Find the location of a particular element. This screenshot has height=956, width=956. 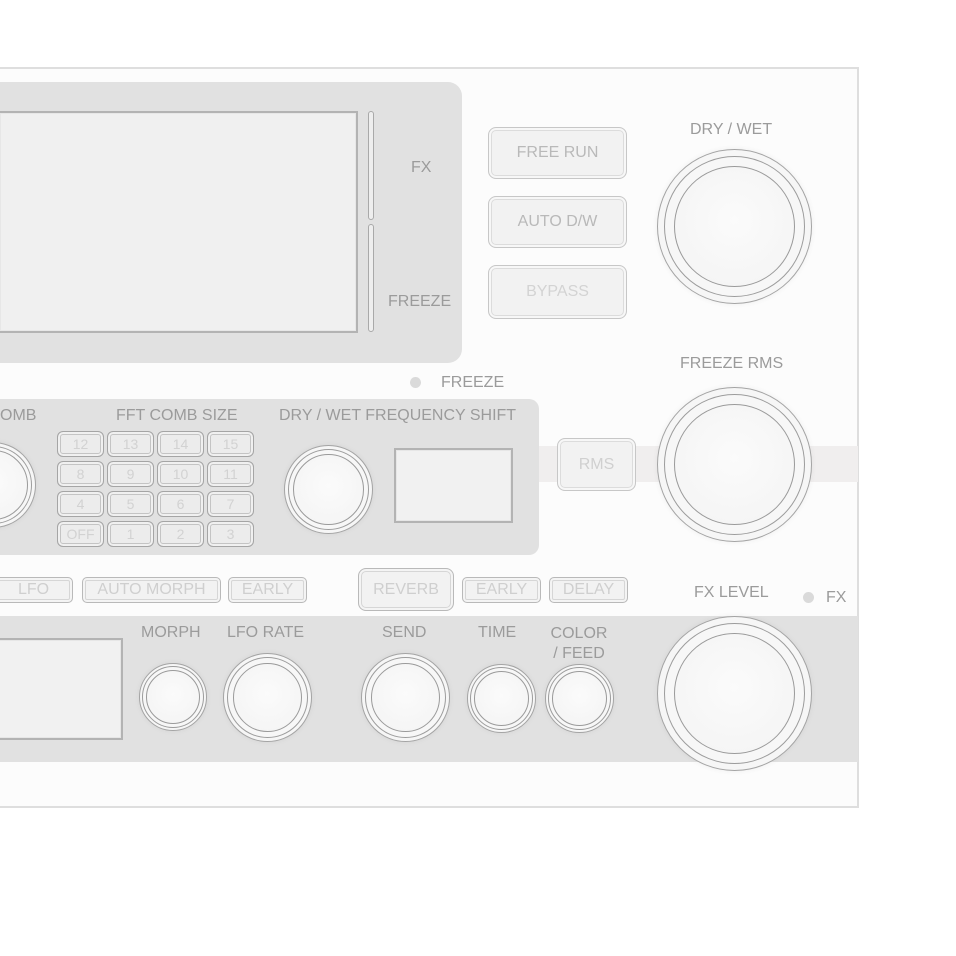

freeze-meter-label: FREEZE is located at coordinates (420, 301).